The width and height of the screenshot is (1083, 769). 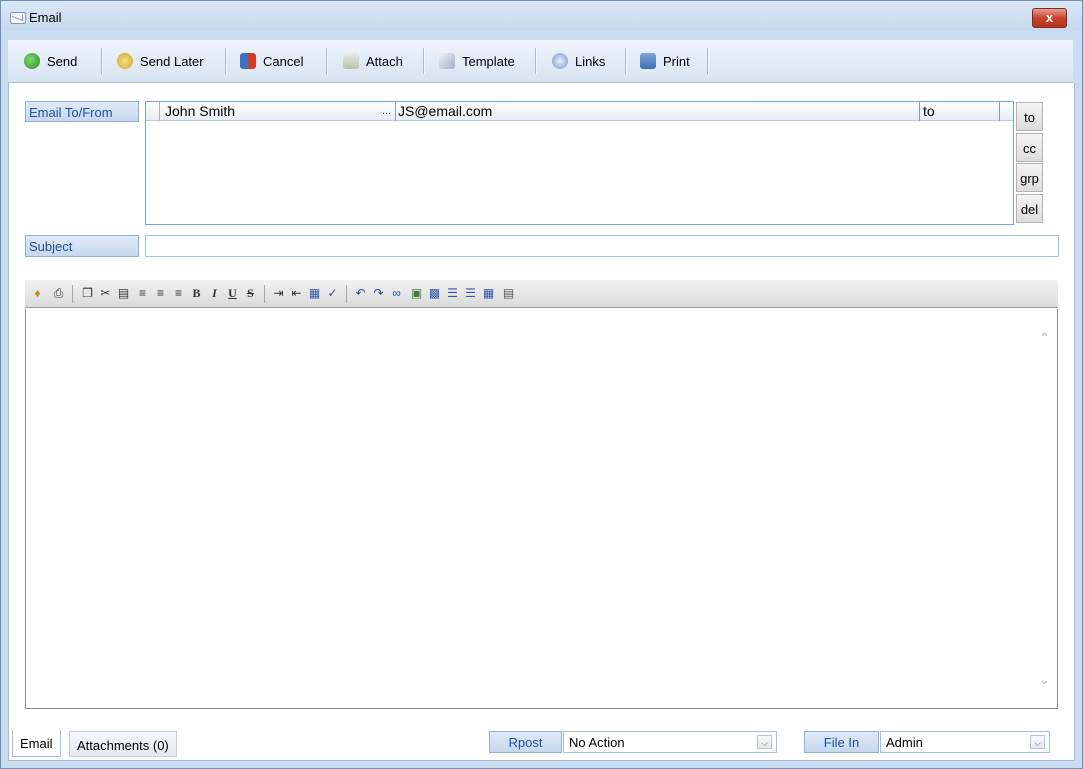 What do you see at coordinates (82, 111) in the screenshot?
I see `email-to-from-label: Email To/From` at bounding box center [82, 111].